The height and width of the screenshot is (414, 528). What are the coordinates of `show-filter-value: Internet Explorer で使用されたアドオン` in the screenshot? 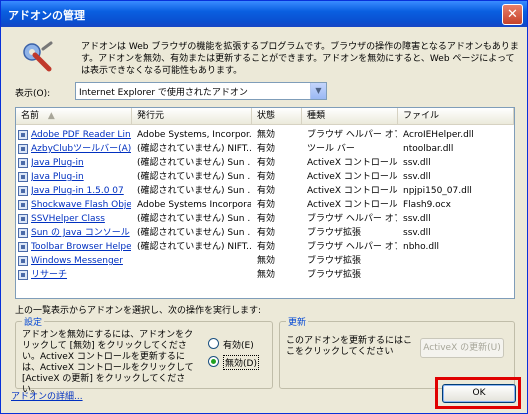 It's located at (163, 93).